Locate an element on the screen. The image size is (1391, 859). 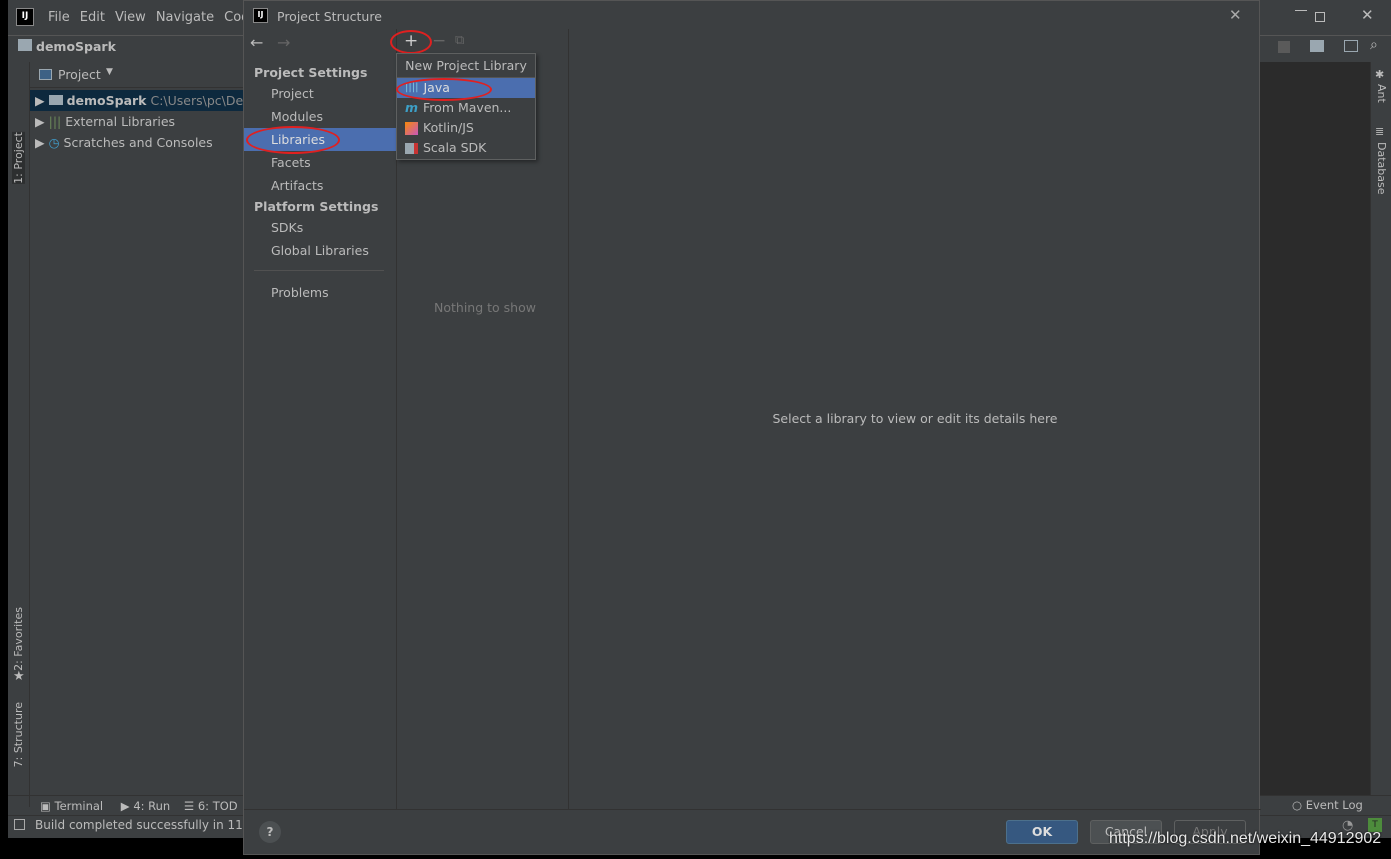
nav-problems: Problems is located at coordinates (320, 292).